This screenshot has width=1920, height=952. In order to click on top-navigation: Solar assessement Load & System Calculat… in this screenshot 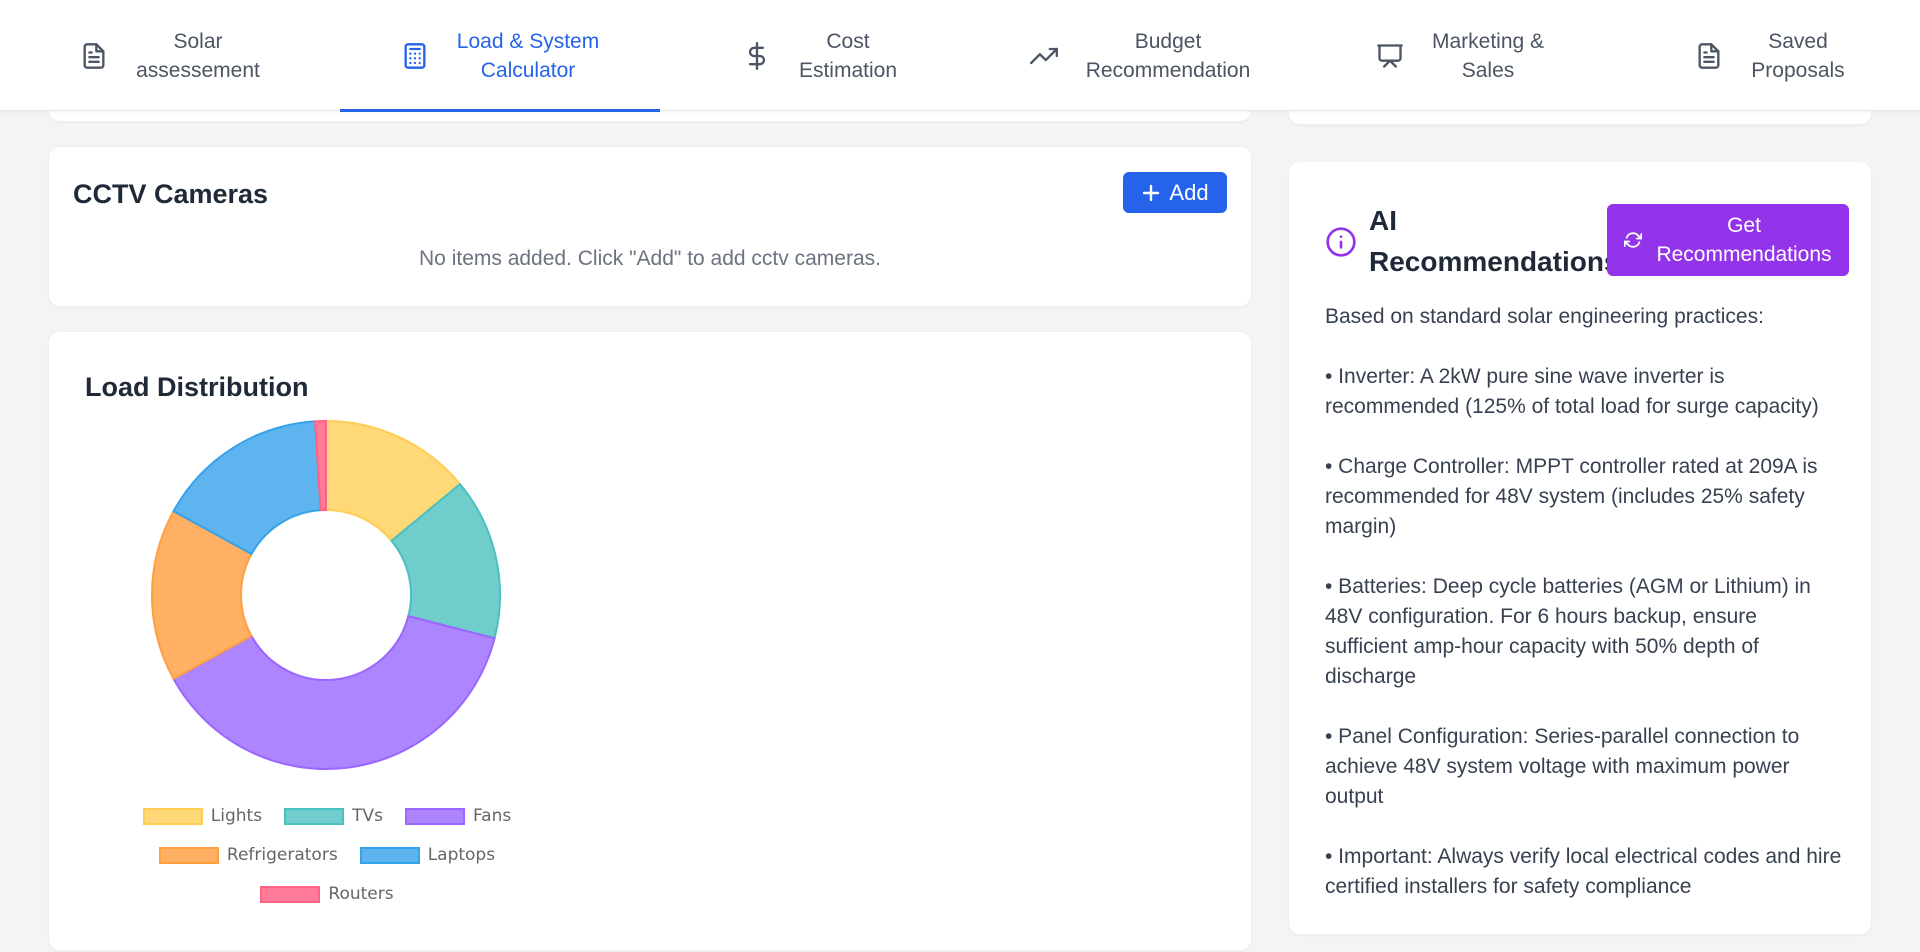, I will do `click(960, 56)`.